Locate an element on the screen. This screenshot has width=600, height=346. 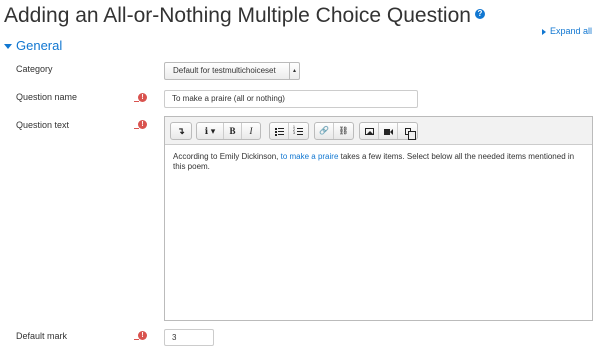
section-title: General is located at coordinates (39, 45).